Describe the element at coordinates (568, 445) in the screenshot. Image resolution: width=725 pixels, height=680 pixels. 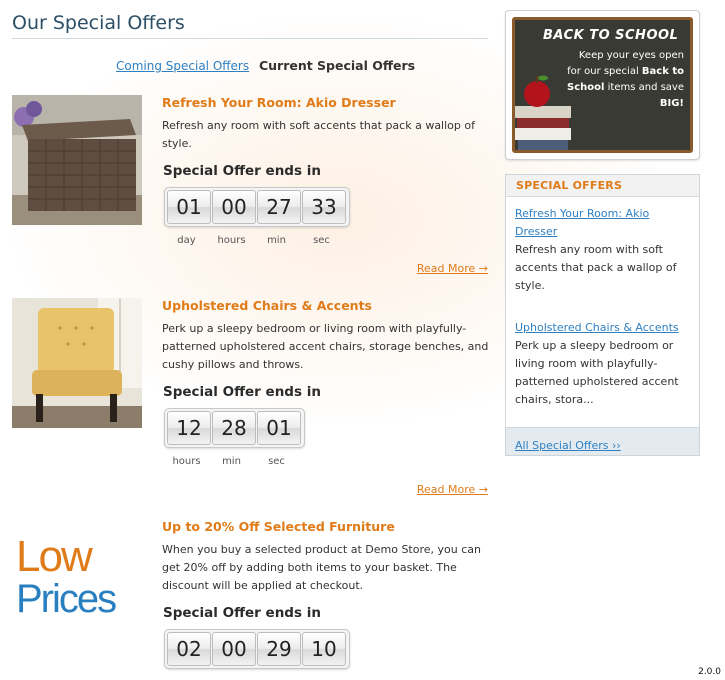
I see `all-special-offers-link: All Special Offers ››` at that location.